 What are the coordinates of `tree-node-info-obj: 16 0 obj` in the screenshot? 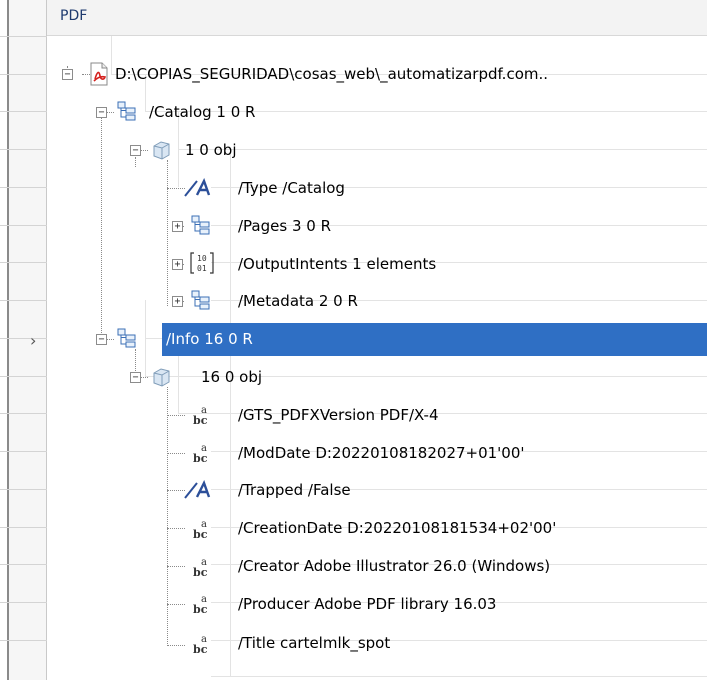 It's located at (231, 377).